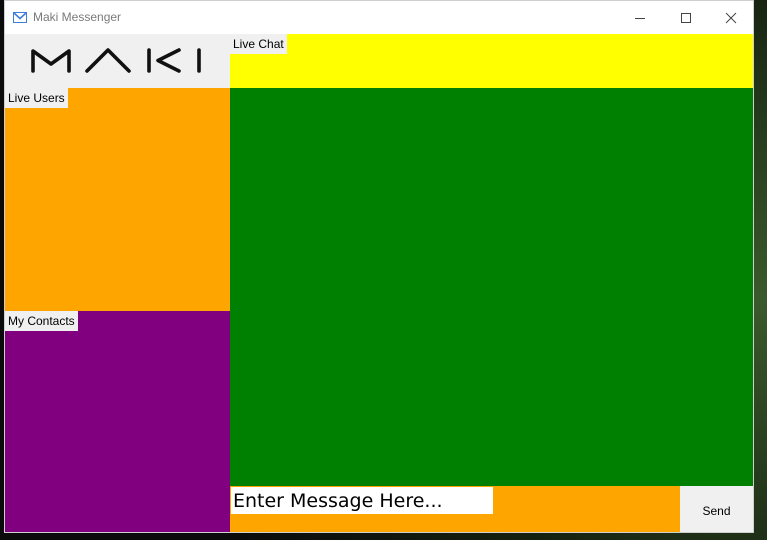  I want to click on message-input, so click(362, 500).